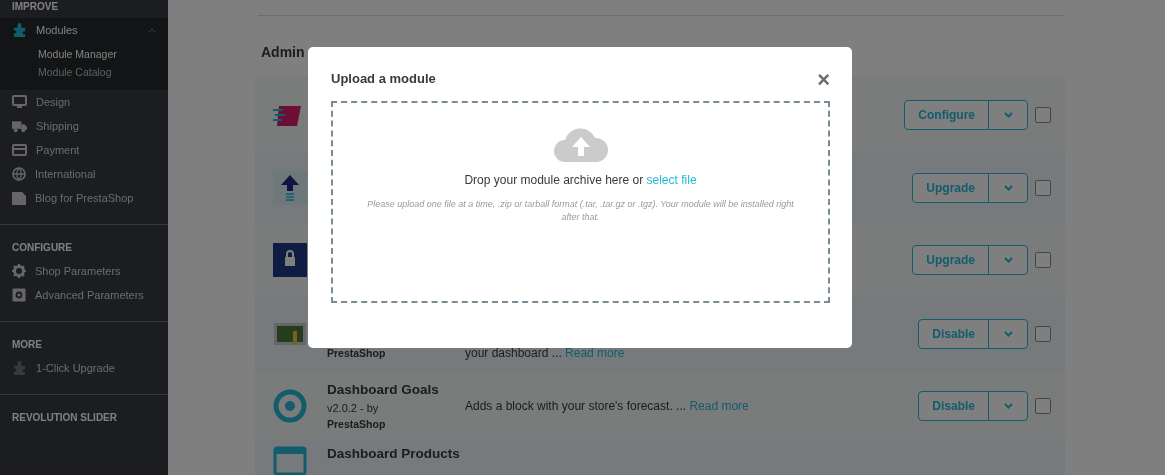  What do you see at coordinates (84, 174) in the screenshot?
I see `sidebar-item: International` at bounding box center [84, 174].